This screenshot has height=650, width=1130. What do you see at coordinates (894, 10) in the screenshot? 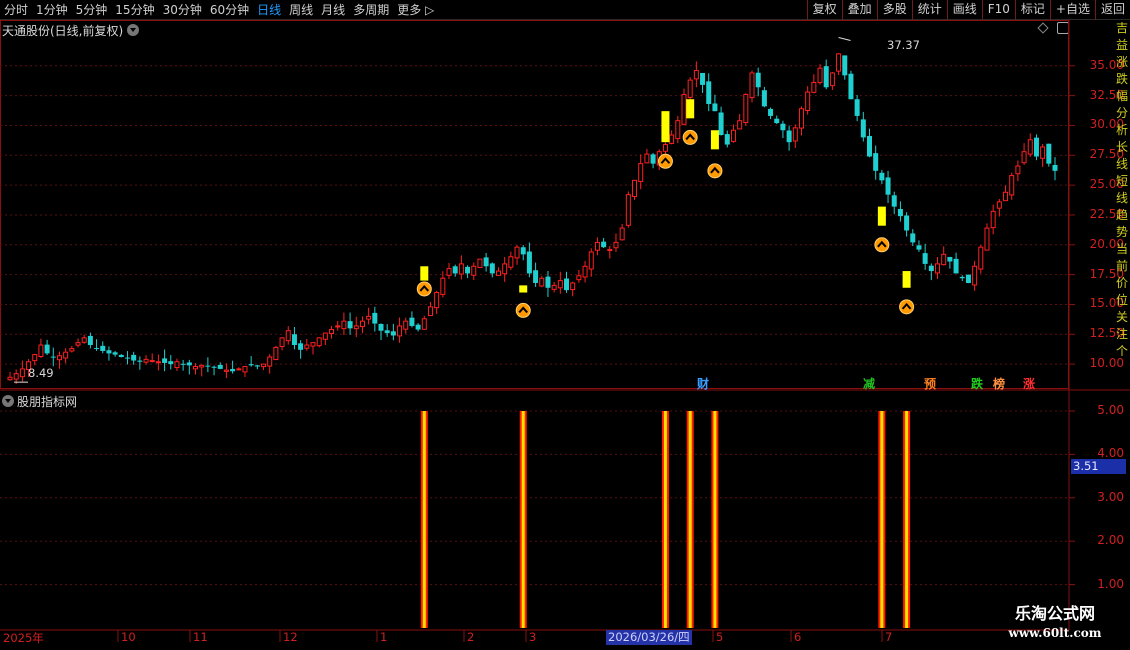
I see `toolbar-button: 多股` at bounding box center [894, 10].